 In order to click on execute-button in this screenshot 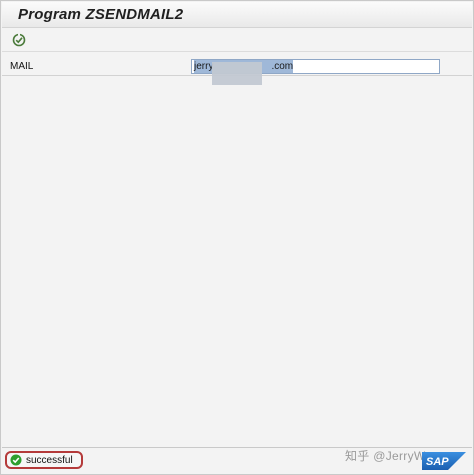, I will do `click(19, 39)`.